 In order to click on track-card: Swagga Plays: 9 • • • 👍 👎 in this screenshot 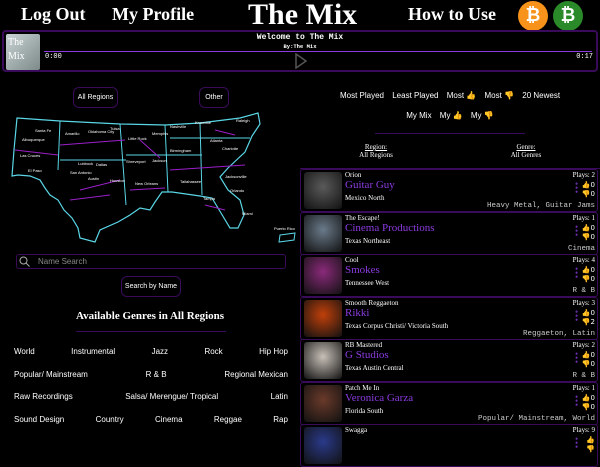, I will do `click(449, 445)`.